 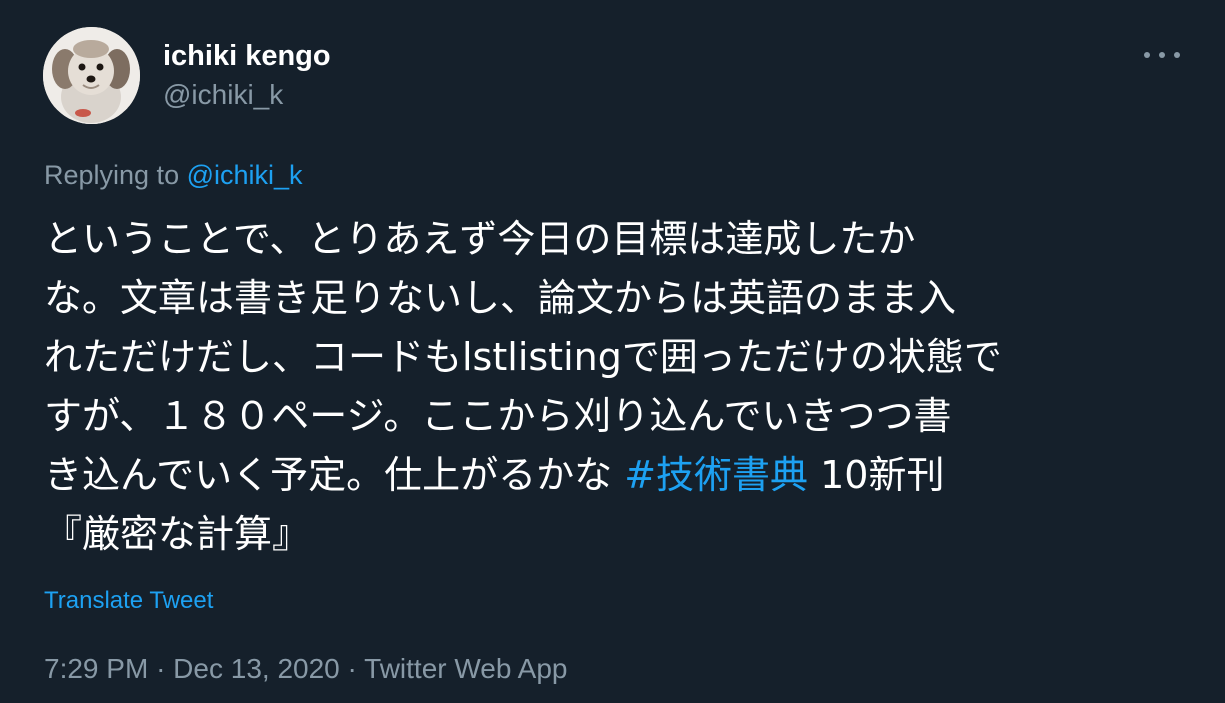 I want to click on reply-mention-link: @ichiki_k, so click(x=245, y=175).